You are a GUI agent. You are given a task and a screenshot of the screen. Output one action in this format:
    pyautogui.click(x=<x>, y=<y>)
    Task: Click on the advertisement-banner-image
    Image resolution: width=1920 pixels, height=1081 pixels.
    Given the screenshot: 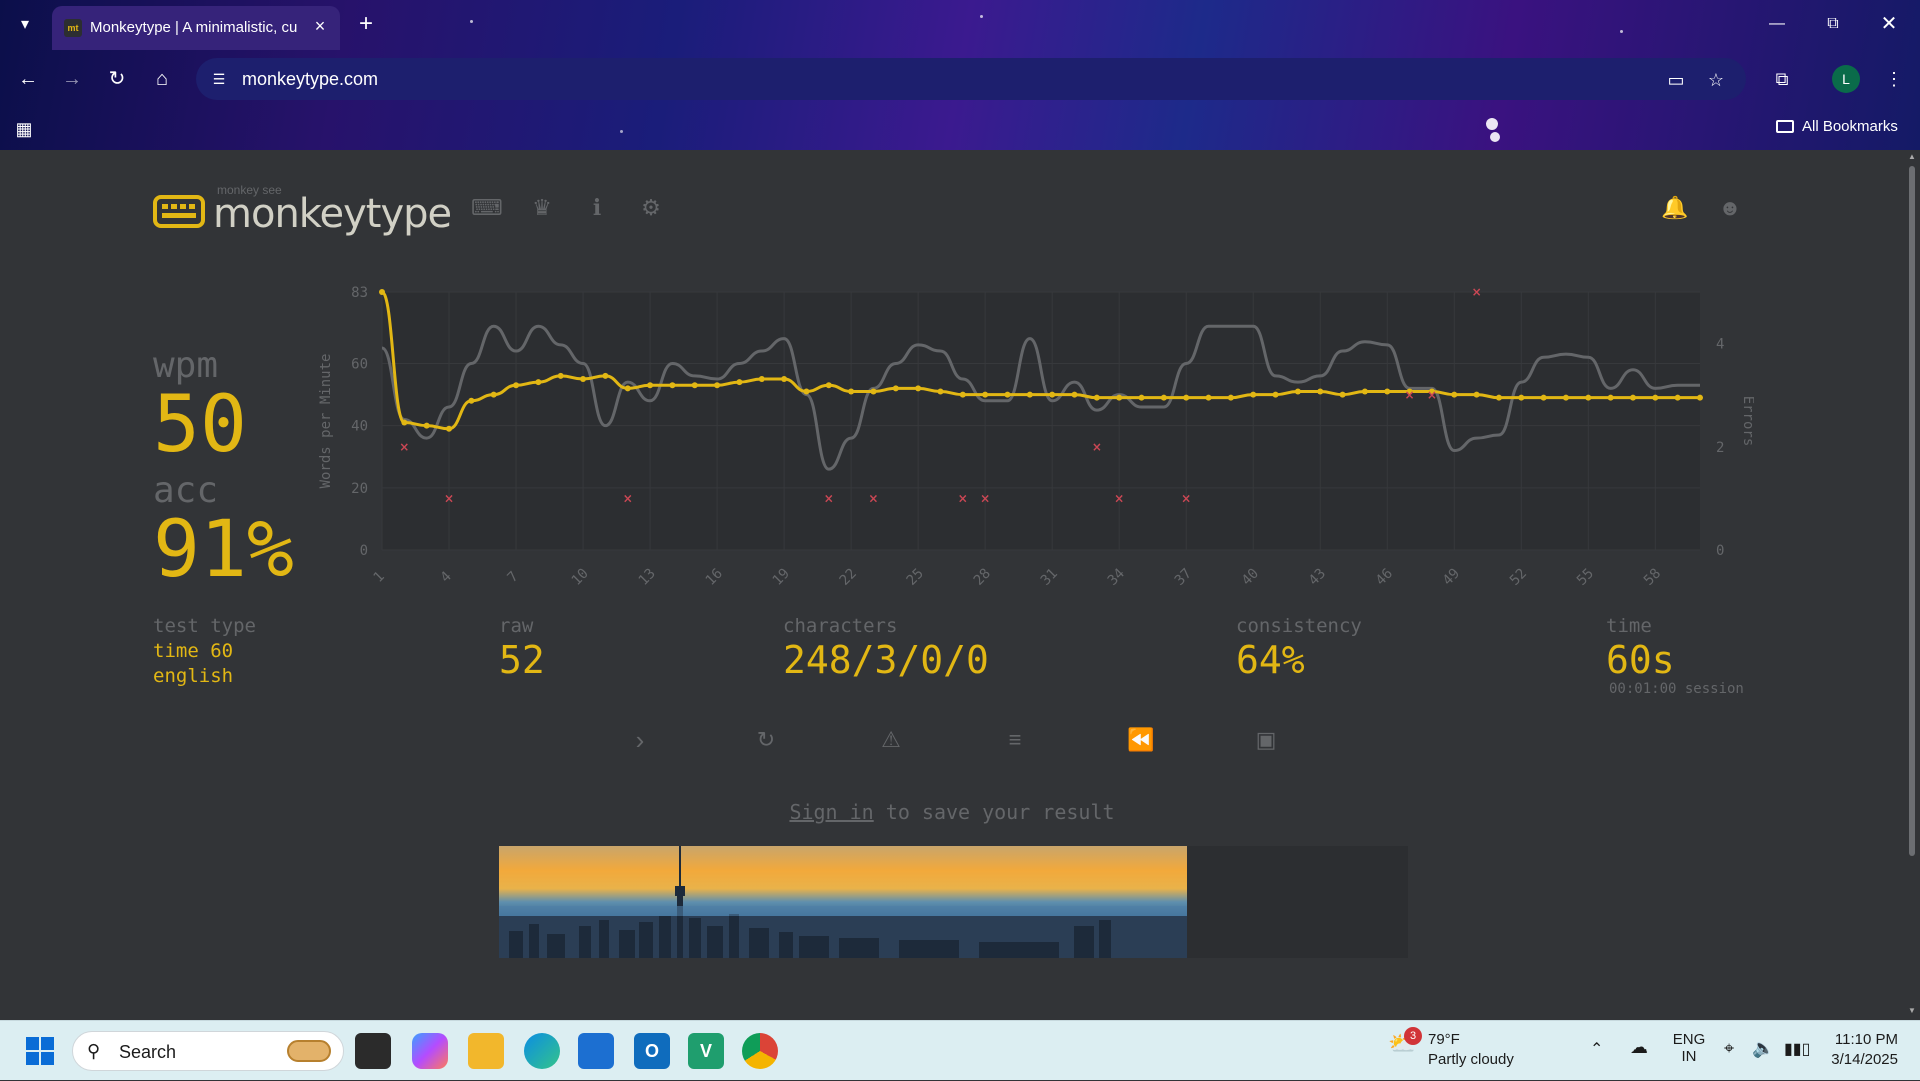 What is the action you would take?
    pyautogui.click(x=843, y=902)
    